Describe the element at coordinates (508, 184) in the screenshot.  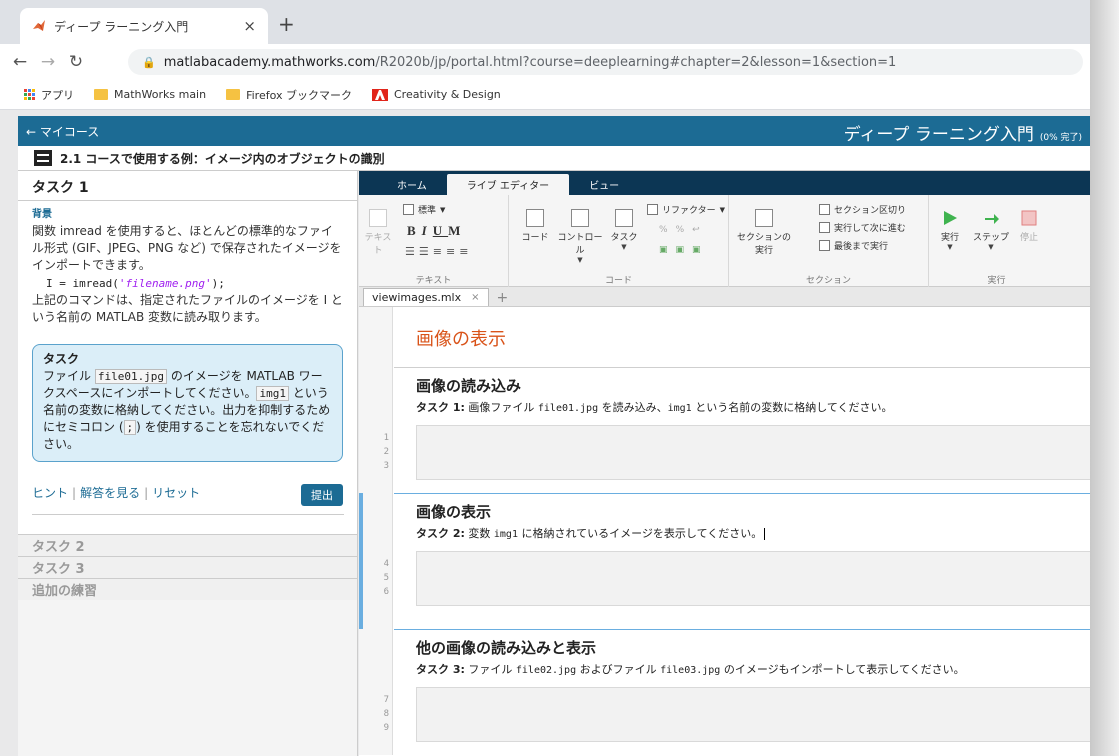
I see `tab-live-editor: ライブ エディター` at that location.